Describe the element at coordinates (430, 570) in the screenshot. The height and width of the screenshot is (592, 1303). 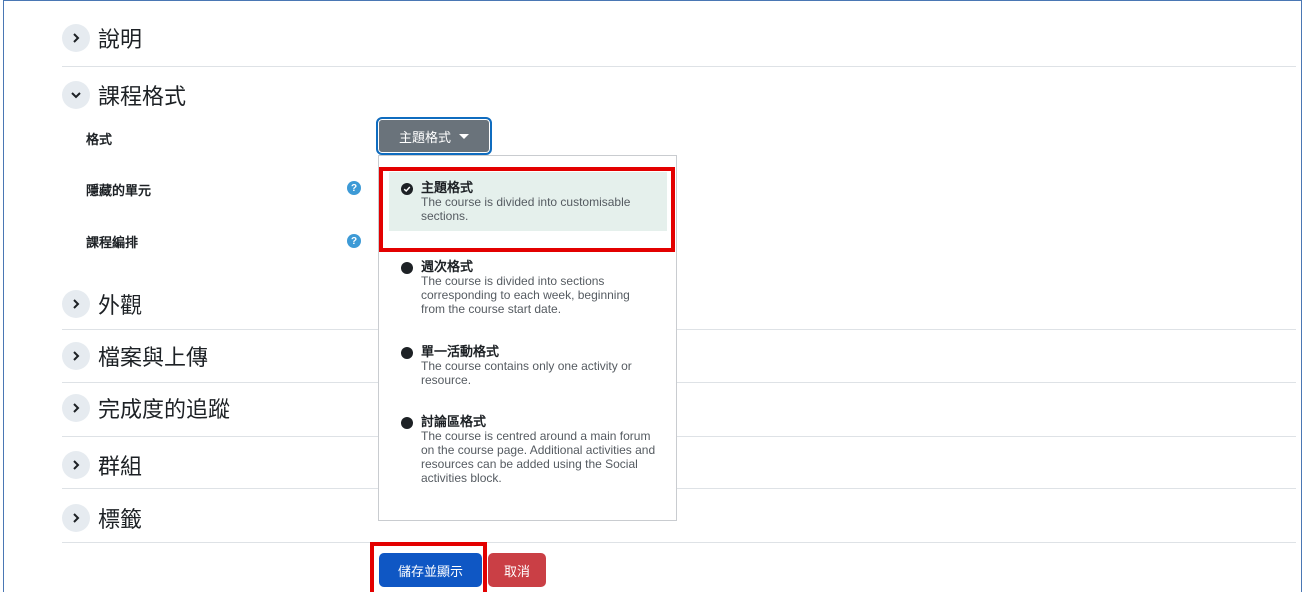
I see `save-and-display-button: 儲存並顯示` at that location.